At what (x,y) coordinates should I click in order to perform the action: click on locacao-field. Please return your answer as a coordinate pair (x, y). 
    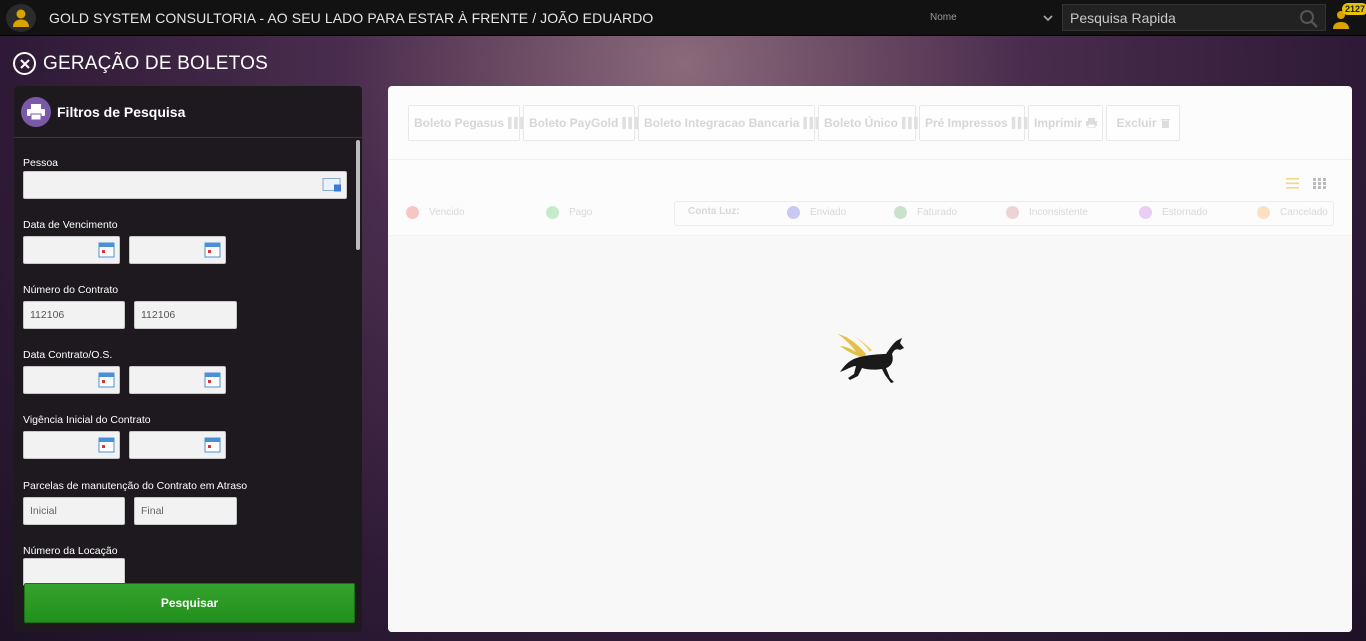
    Looking at the image, I should click on (74, 572).